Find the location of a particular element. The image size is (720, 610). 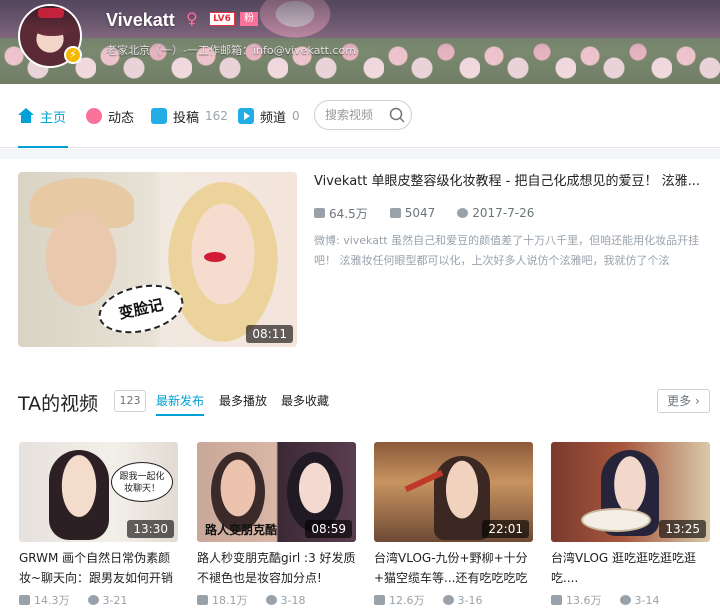

more-button: 更多 › is located at coordinates (683, 401).